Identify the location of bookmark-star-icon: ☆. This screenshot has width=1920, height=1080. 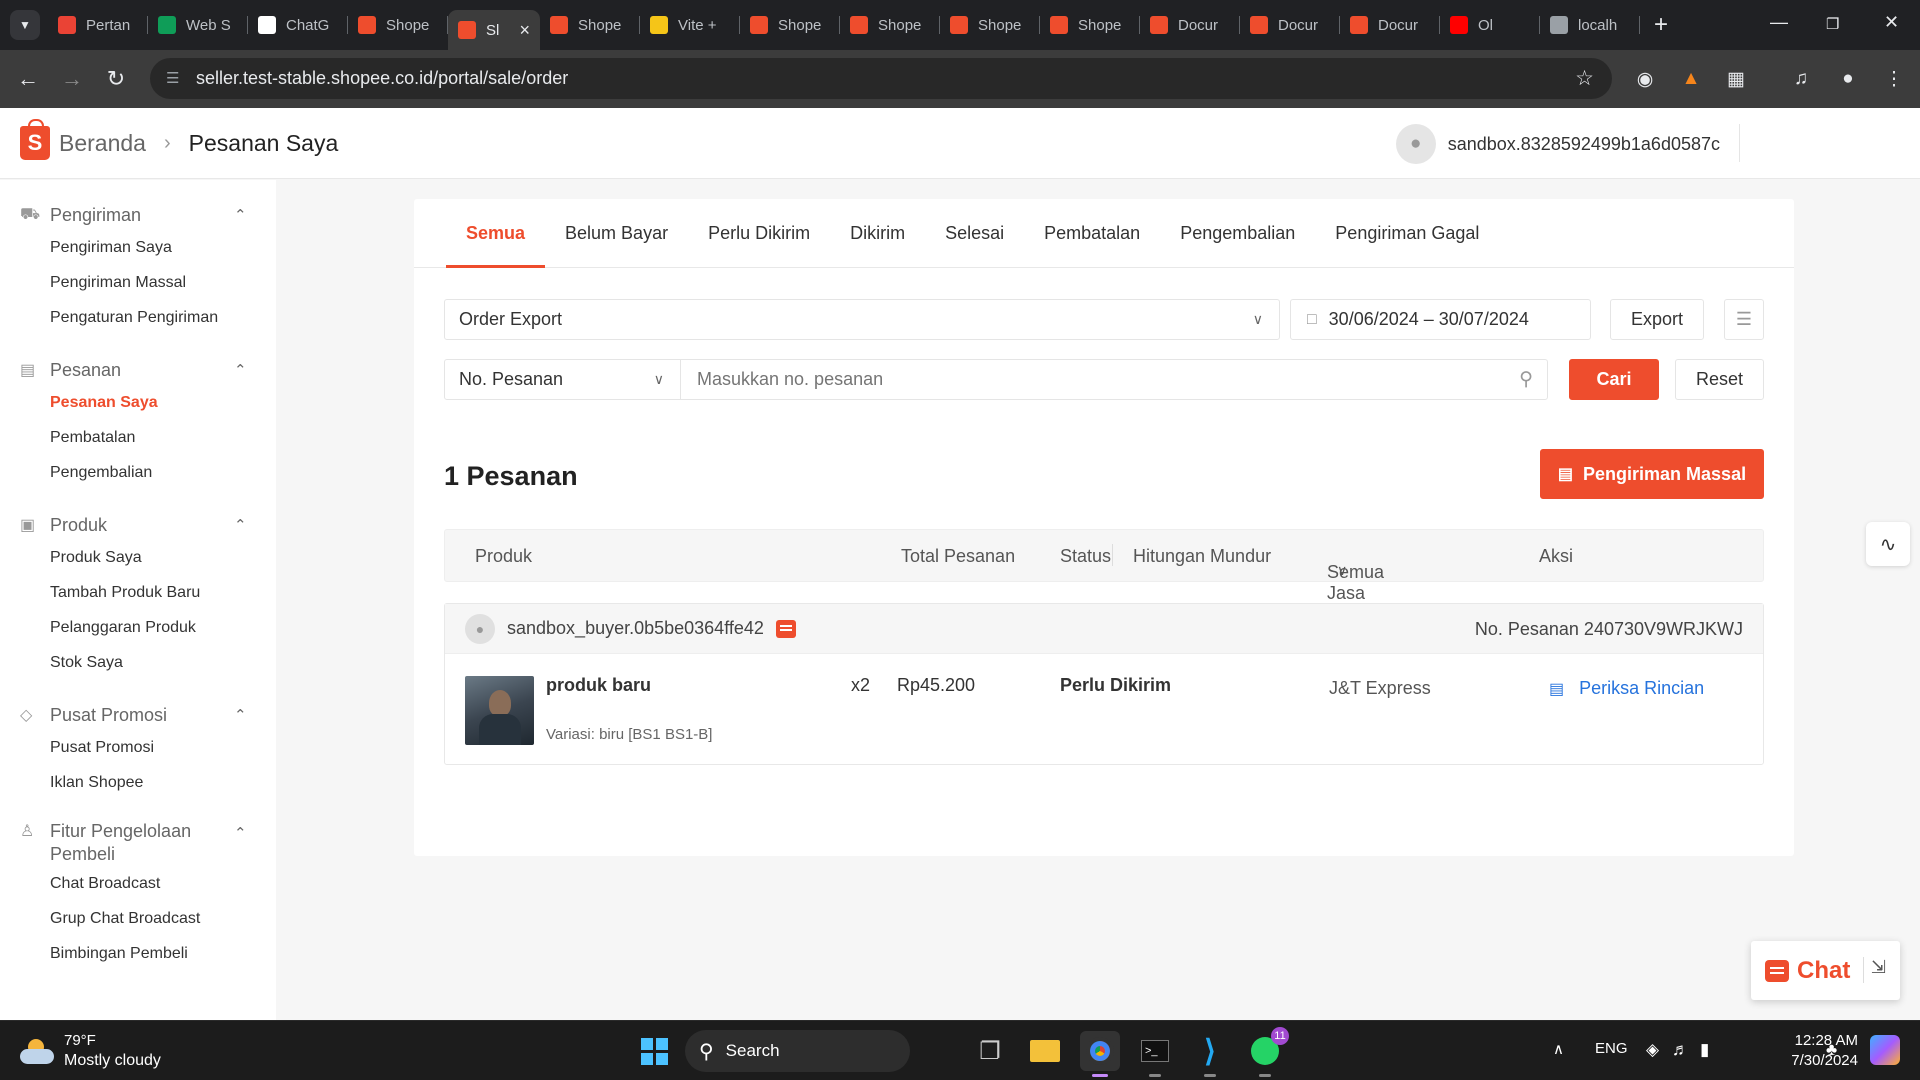
(1584, 78).